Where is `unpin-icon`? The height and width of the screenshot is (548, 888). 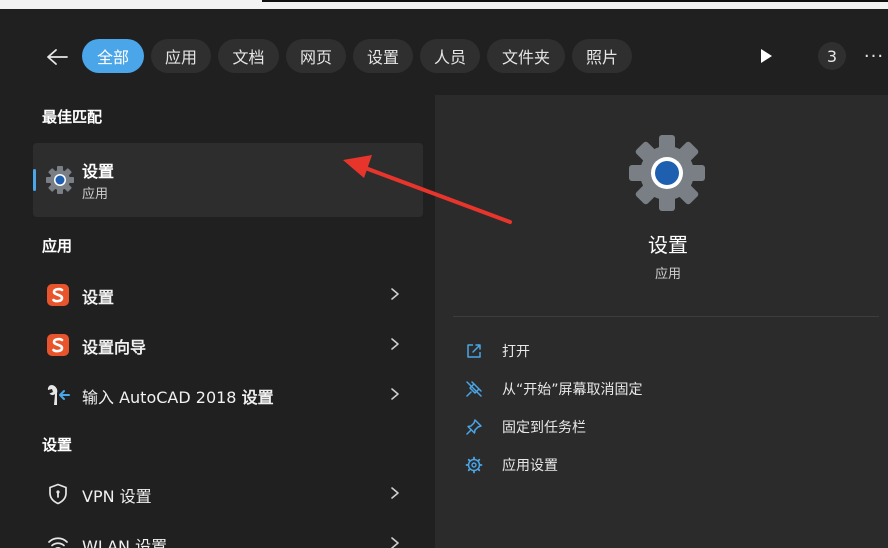
unpin-icon is located at coordinates (474, 389).